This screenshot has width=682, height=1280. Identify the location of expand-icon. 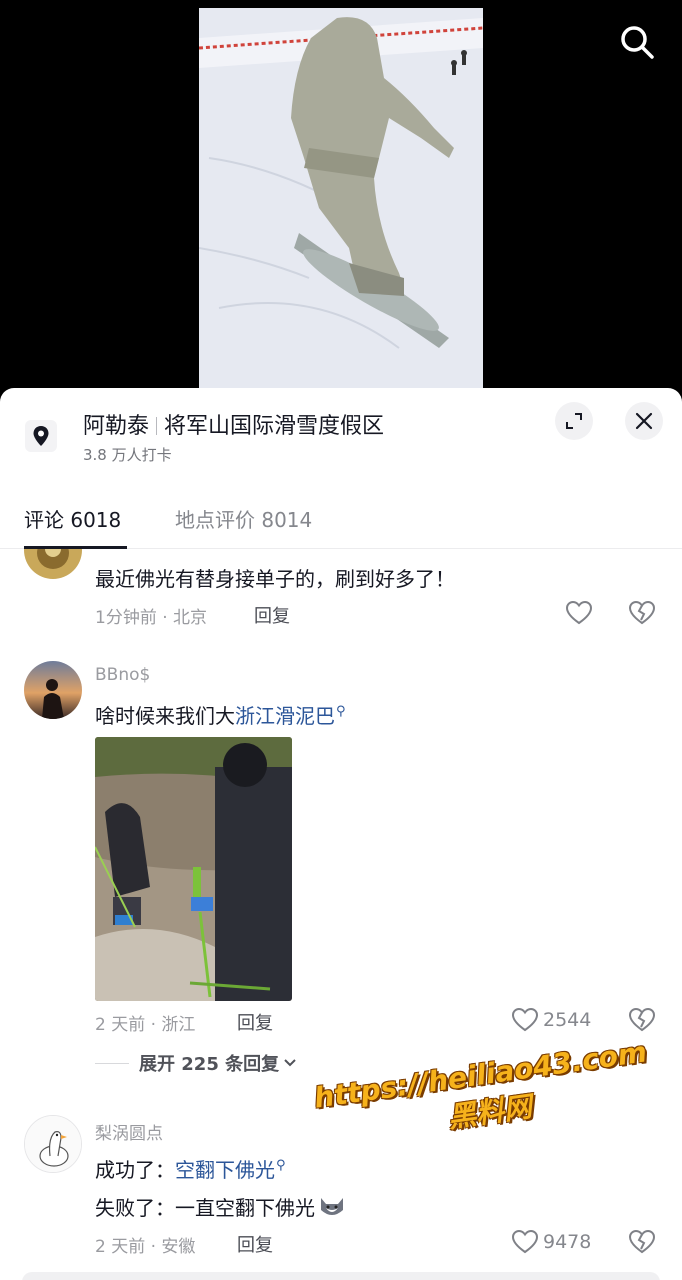
(574, 421).